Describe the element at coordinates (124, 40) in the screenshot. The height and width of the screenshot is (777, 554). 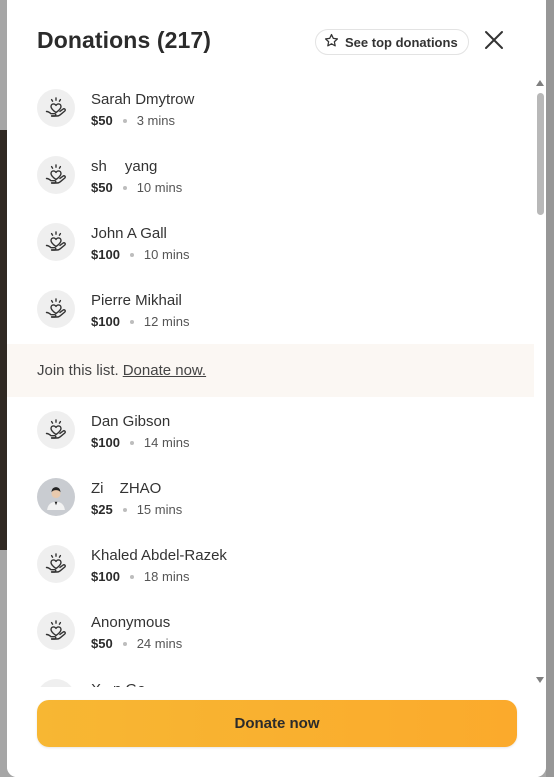
I see `modal-title: Donations (217)` at that location.